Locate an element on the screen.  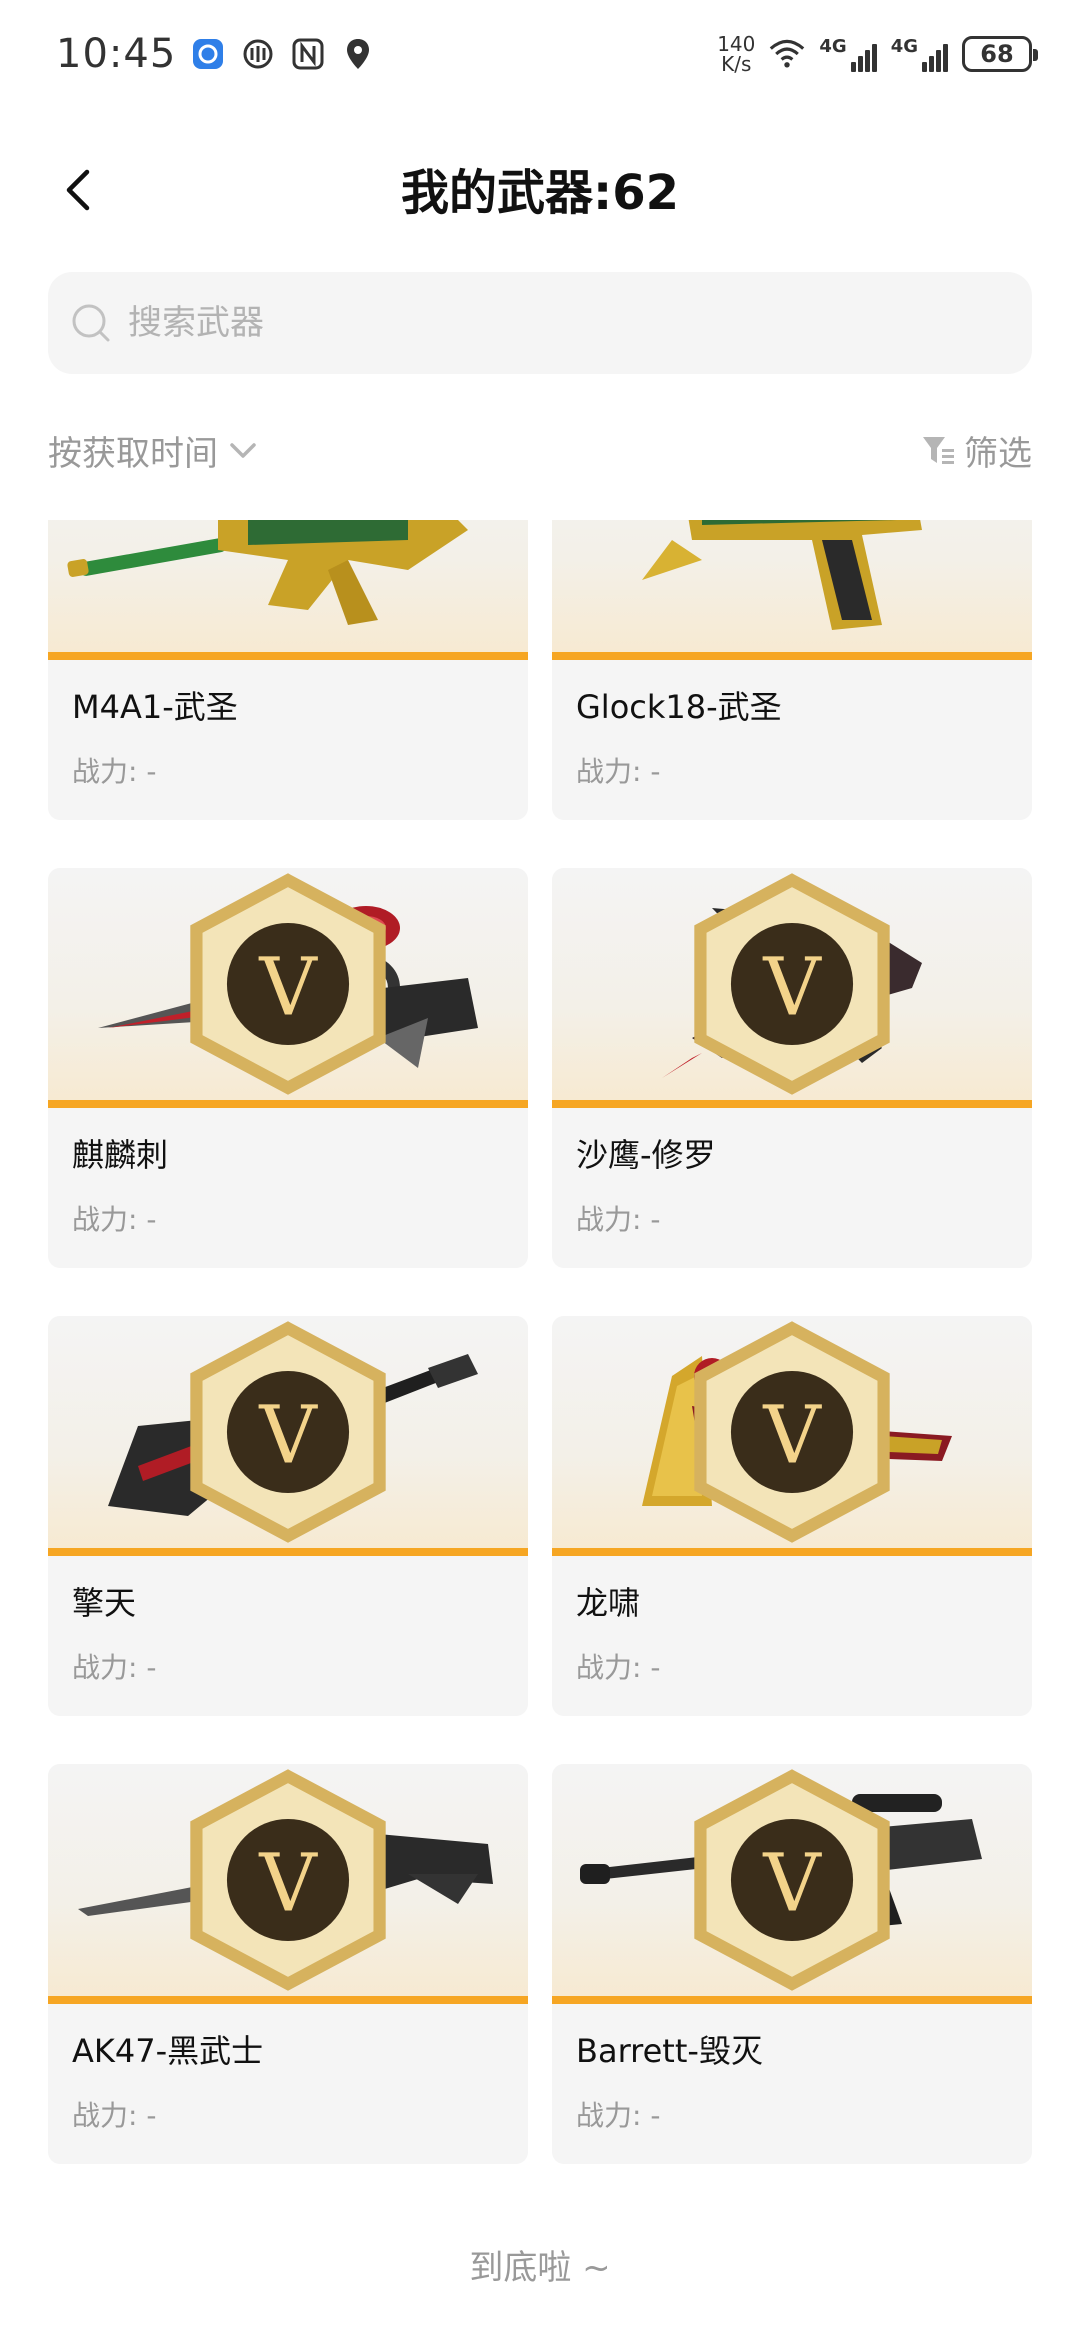
chevron-left-icon is located at coordinates (78, 190).